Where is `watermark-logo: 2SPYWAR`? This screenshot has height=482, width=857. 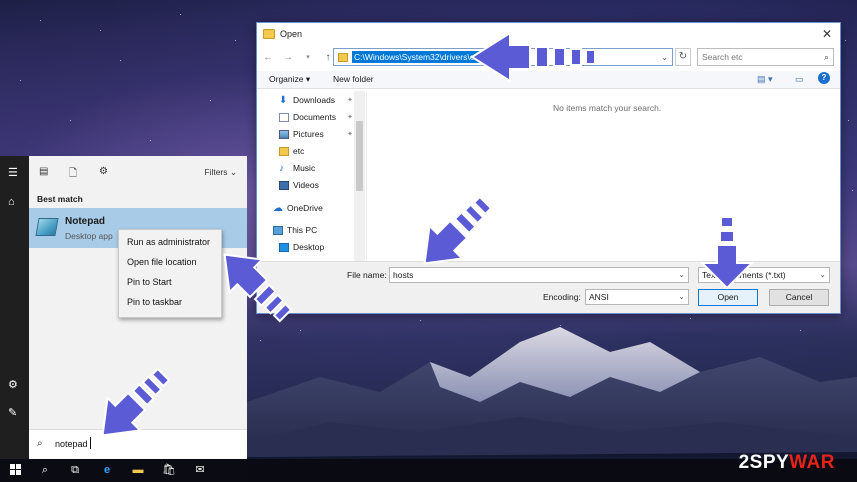 watermark-logo: 2SPYWAR is located at coordinates (787, 463).